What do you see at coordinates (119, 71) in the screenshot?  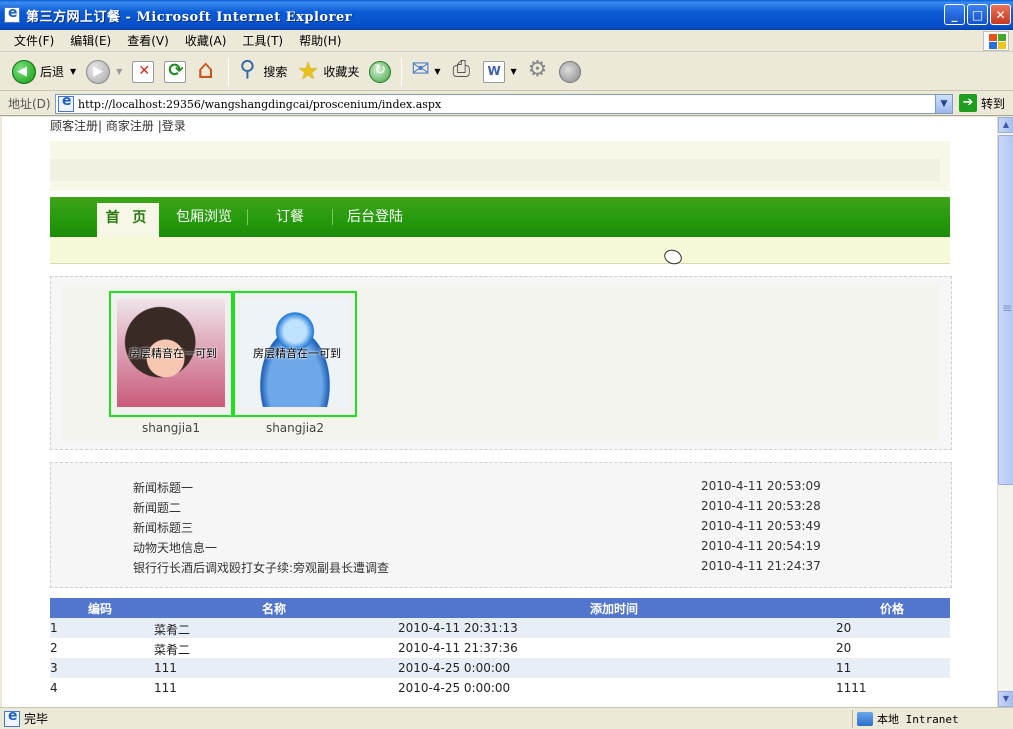 I see `forward-dropdown-icon: ▼` at bounding box center [119, 71].